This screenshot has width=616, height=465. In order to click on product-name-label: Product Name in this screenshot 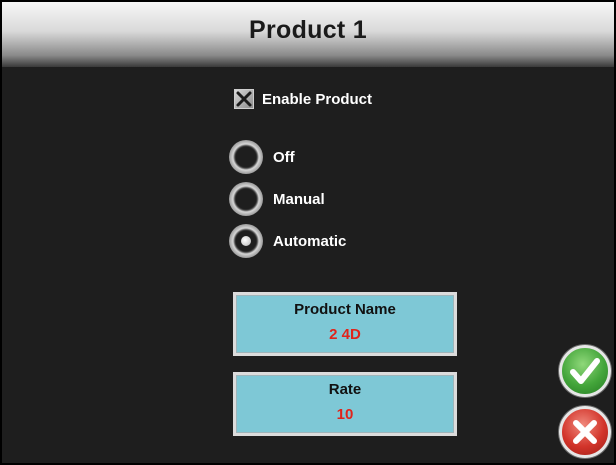, I will do `click(345, 309)`.